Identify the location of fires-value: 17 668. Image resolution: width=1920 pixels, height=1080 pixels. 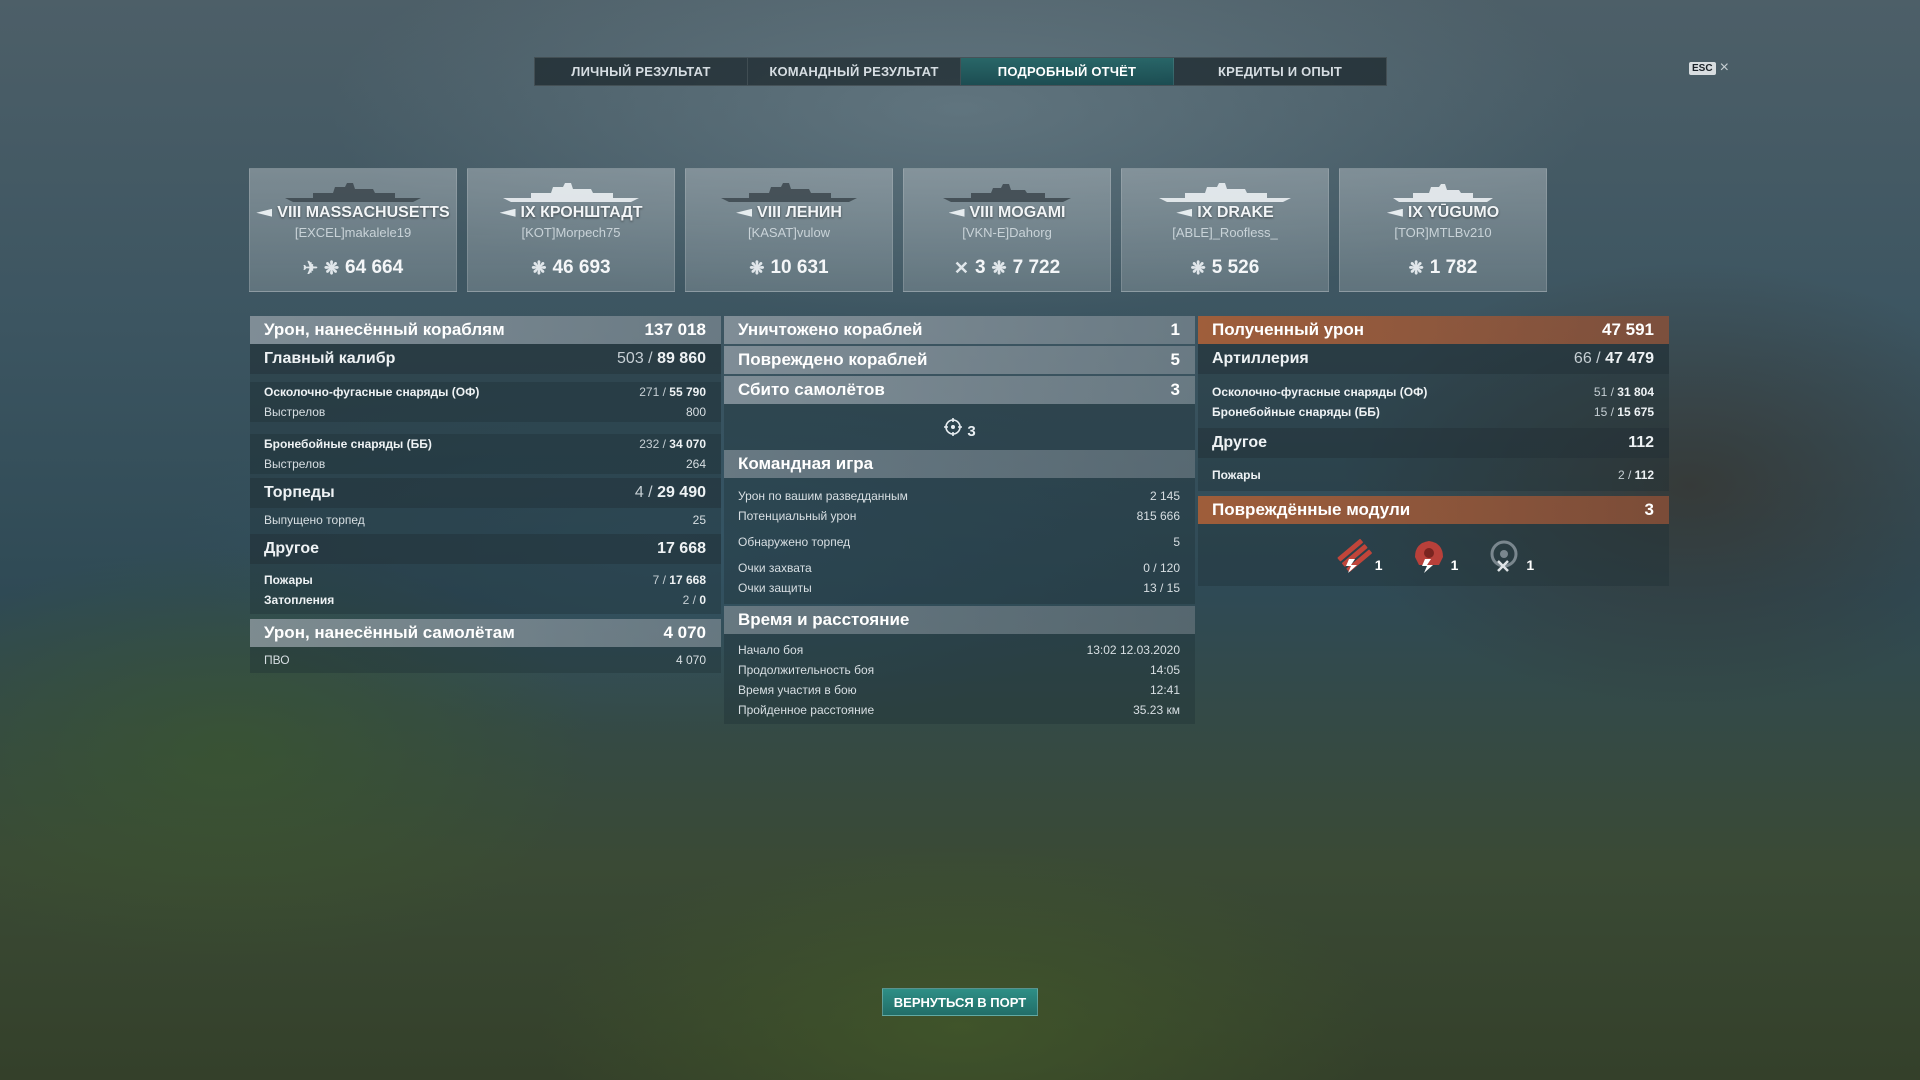
(687, 580).